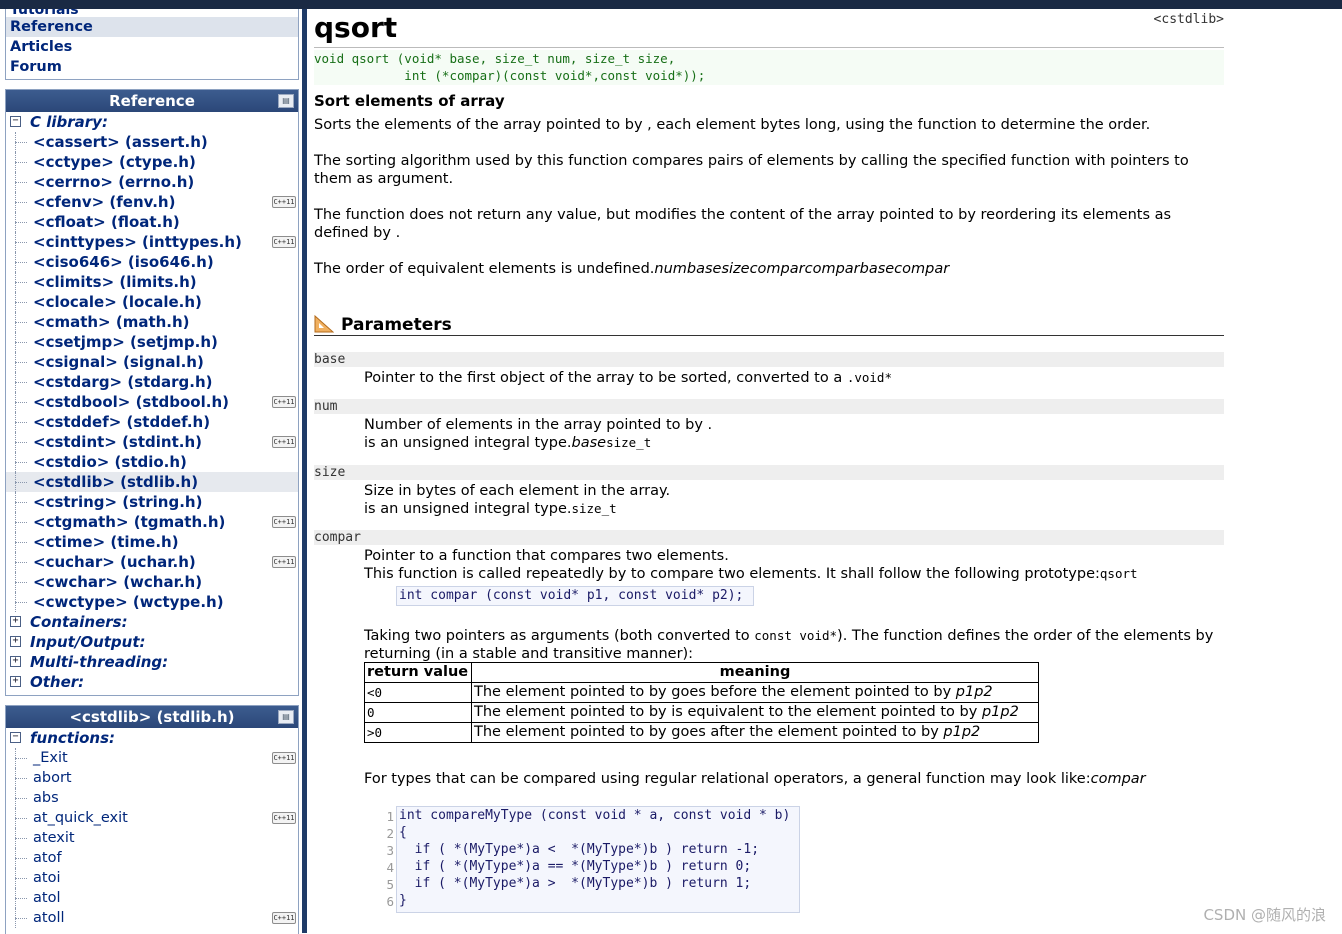  I want to click on header-link: <cstdbool> (stdbool.h), so click(131, 402).